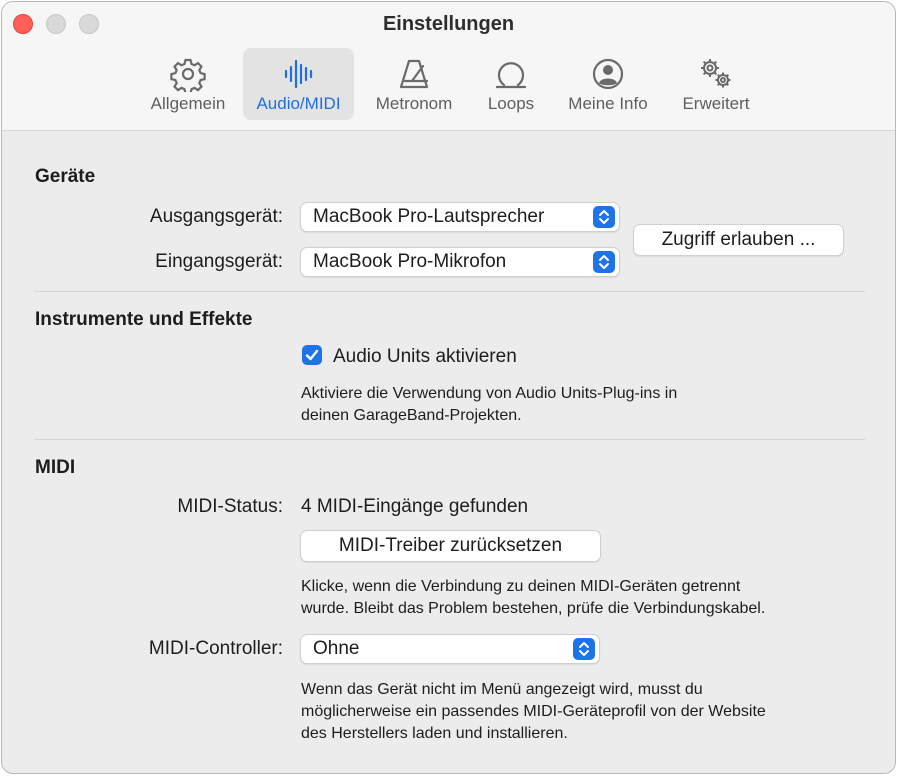 This screenshot has height=777, width=899. I want to click on waveform-icon, so click(298, 74).